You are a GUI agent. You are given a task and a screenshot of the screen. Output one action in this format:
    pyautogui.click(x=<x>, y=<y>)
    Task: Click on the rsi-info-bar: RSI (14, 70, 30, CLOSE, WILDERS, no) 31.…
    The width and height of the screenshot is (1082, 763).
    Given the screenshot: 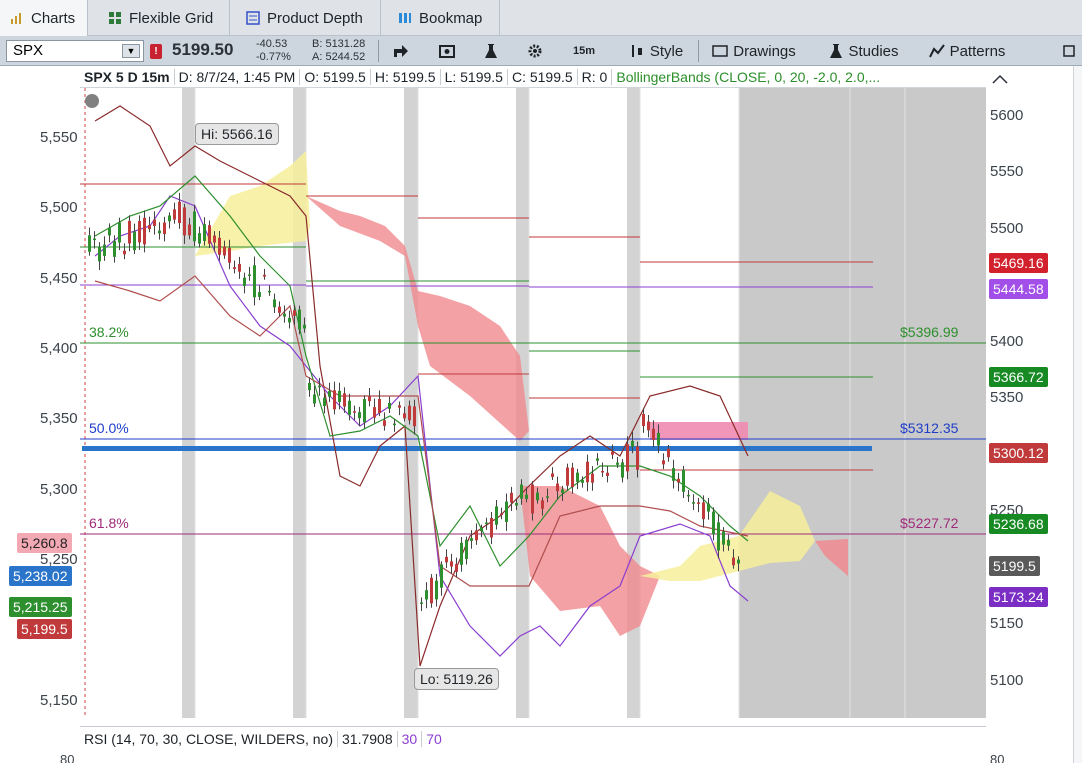 What is the action you would take?
    pyautogui.click(x=533, y=738)
    